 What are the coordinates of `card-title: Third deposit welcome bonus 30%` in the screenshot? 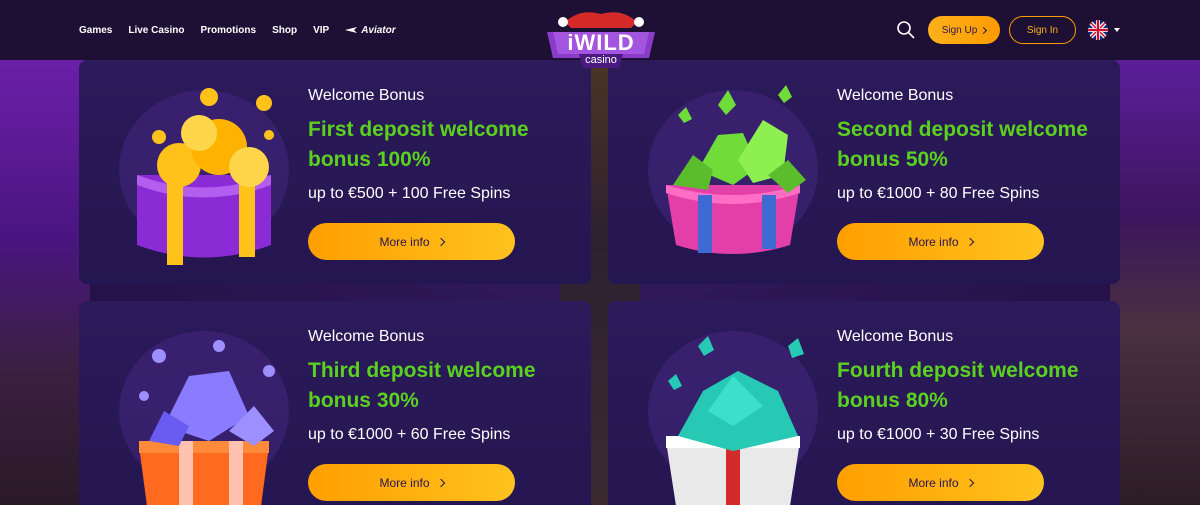 It's located at (422, 385).